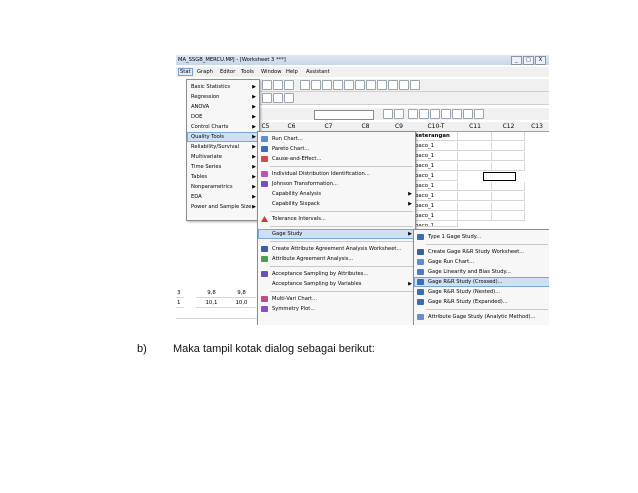 The image size is (638, 493). Describe the element at coordinates (271, 72) in the screenshot. I see `menu-window: Window` at that location.